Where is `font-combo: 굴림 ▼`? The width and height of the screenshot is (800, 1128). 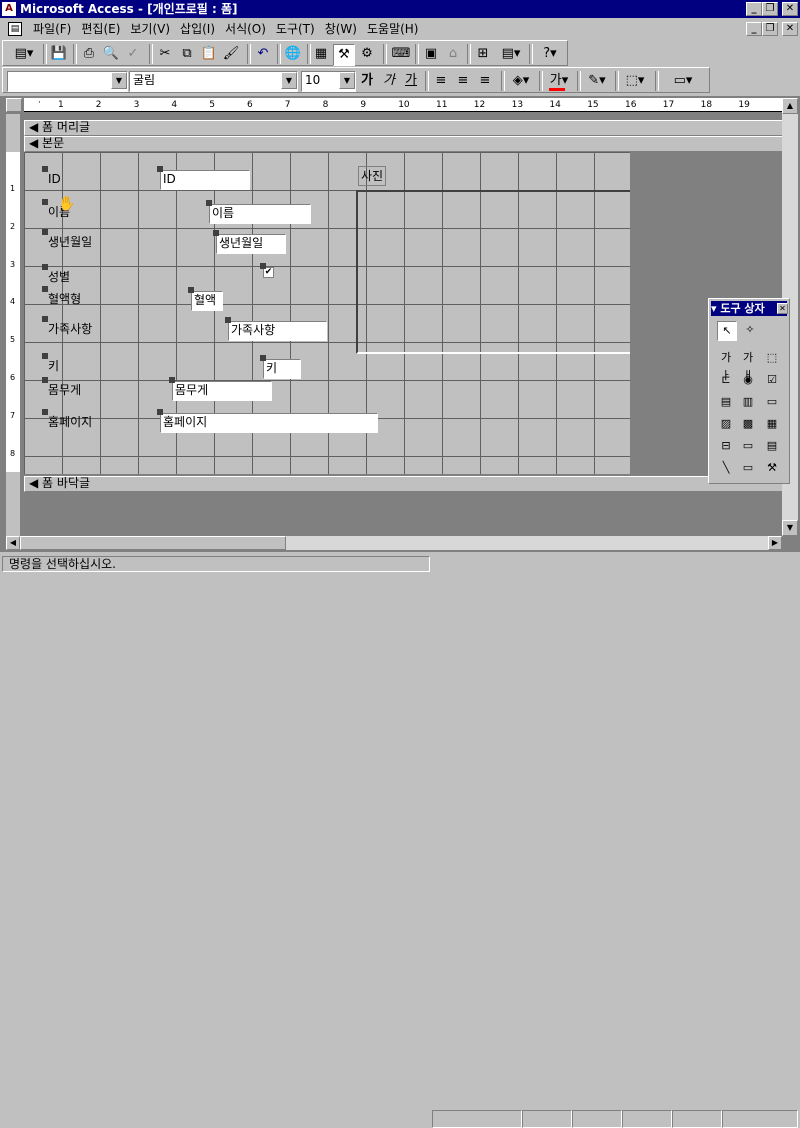
font-combo: 굴림 ▼ is located at coordinates (213, 81).